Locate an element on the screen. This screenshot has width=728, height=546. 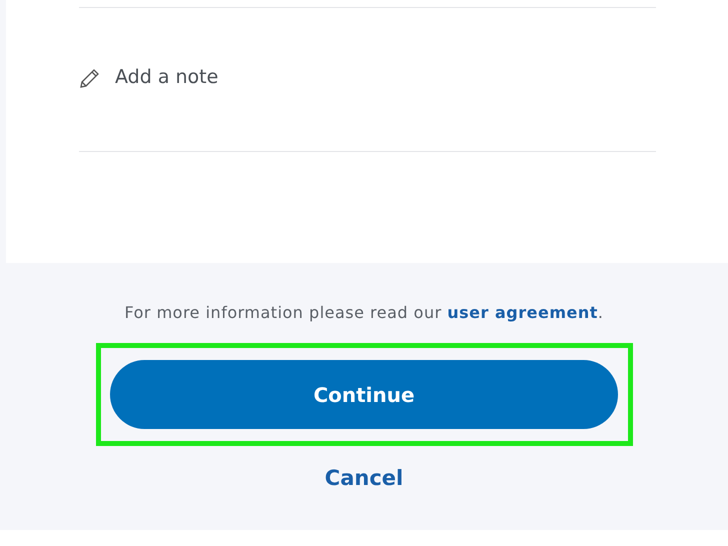
cancel-link: Cancel is located at coordinates (364, 478).